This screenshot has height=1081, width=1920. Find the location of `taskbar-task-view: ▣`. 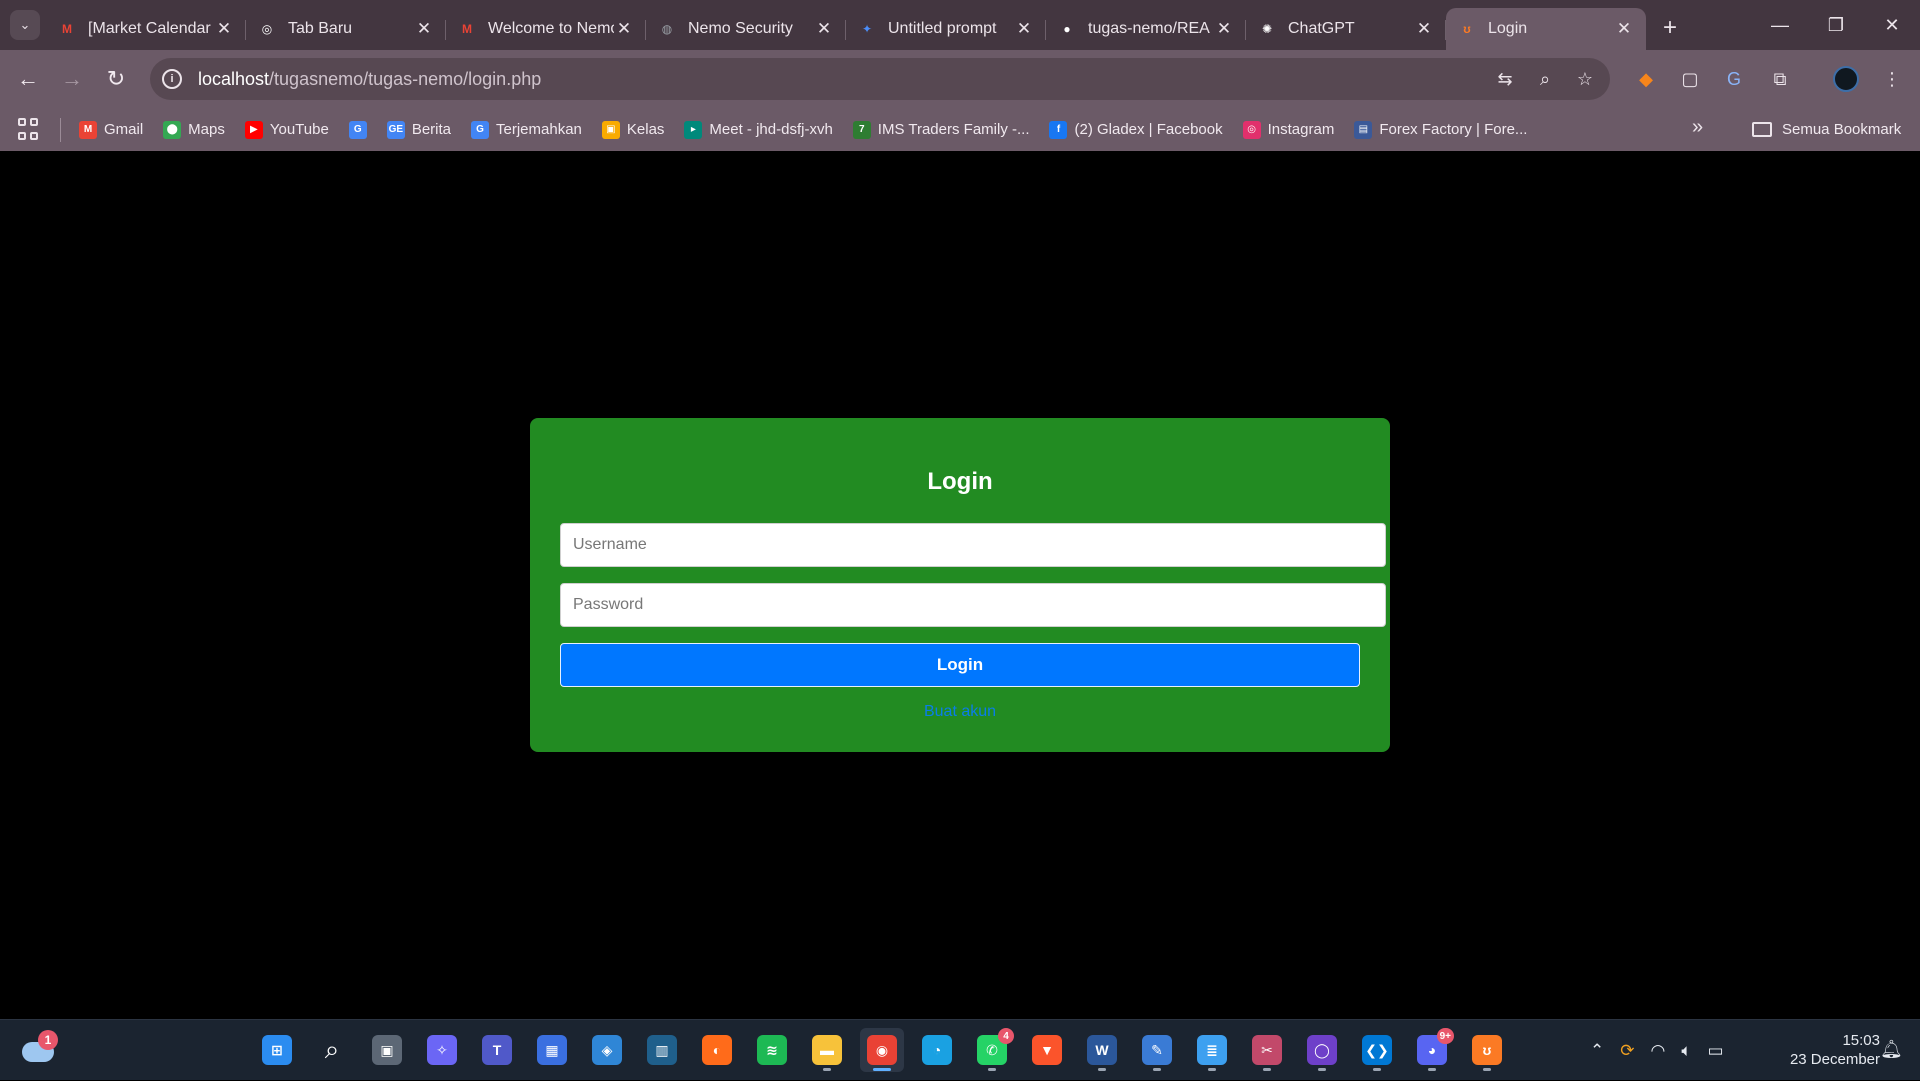

taskbar-task-view: ▣ is located at coordinates (387, 1050).